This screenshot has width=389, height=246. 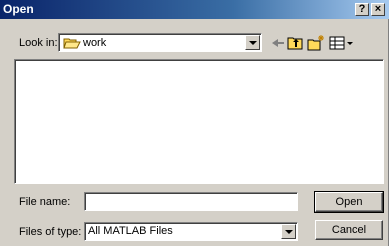 What do you see at coordinates (194, 9) in the screenshot?
I see `title-bar: Open ? ×` at bounding box center [194, 9].